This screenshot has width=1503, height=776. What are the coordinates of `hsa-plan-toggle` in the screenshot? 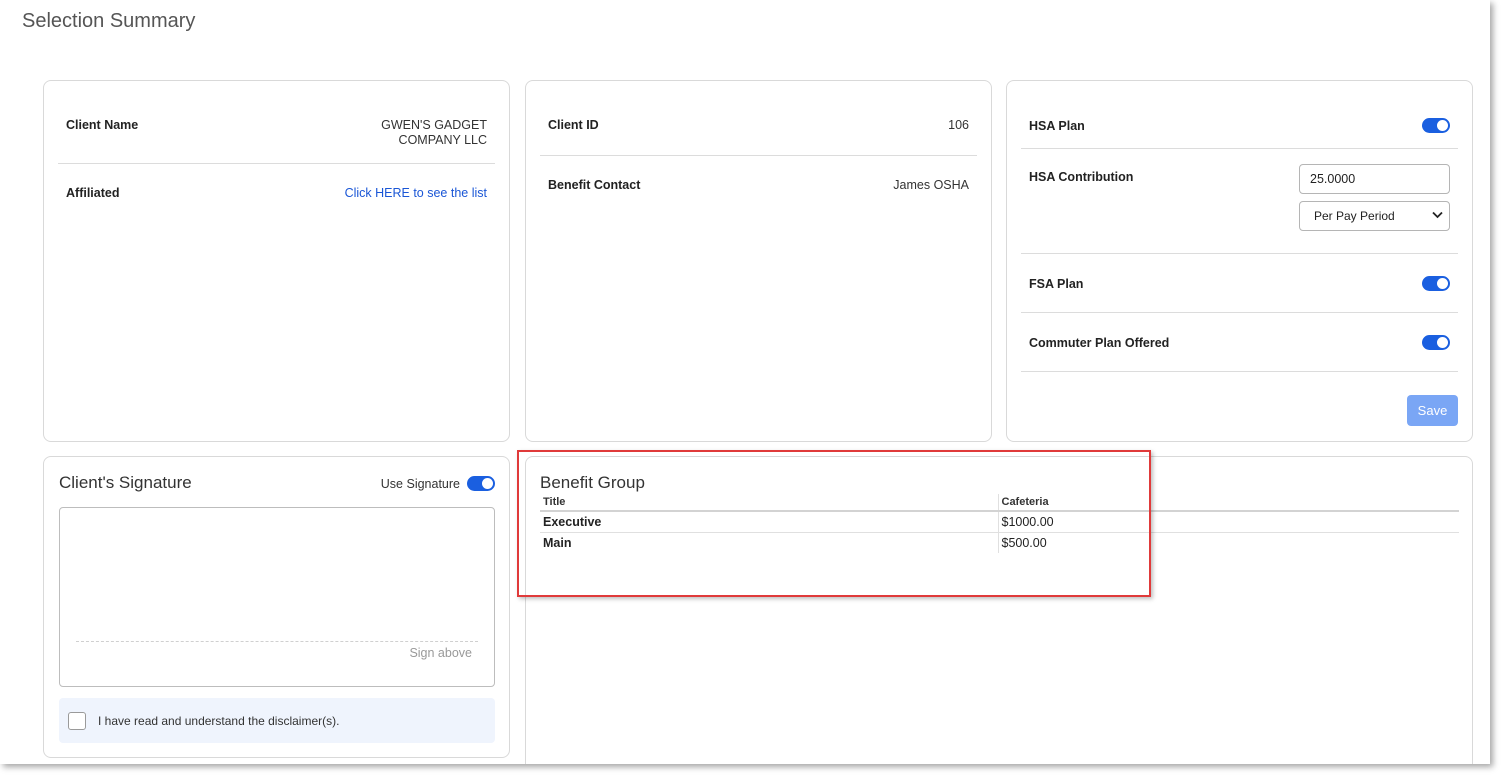 It's located at (1436, 125).